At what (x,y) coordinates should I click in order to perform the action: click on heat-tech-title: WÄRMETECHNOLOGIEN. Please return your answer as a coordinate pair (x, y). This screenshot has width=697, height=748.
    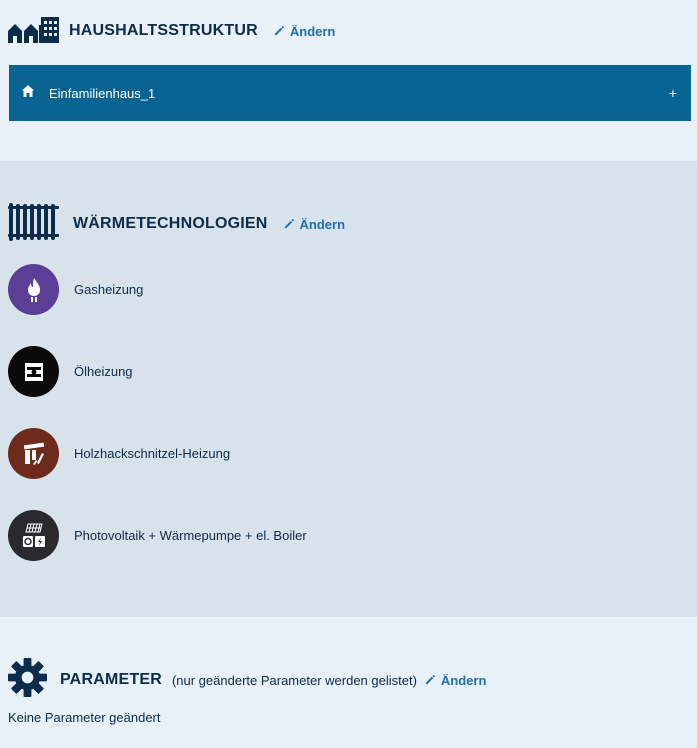
    Looking at the image, I should click on (170, 223).